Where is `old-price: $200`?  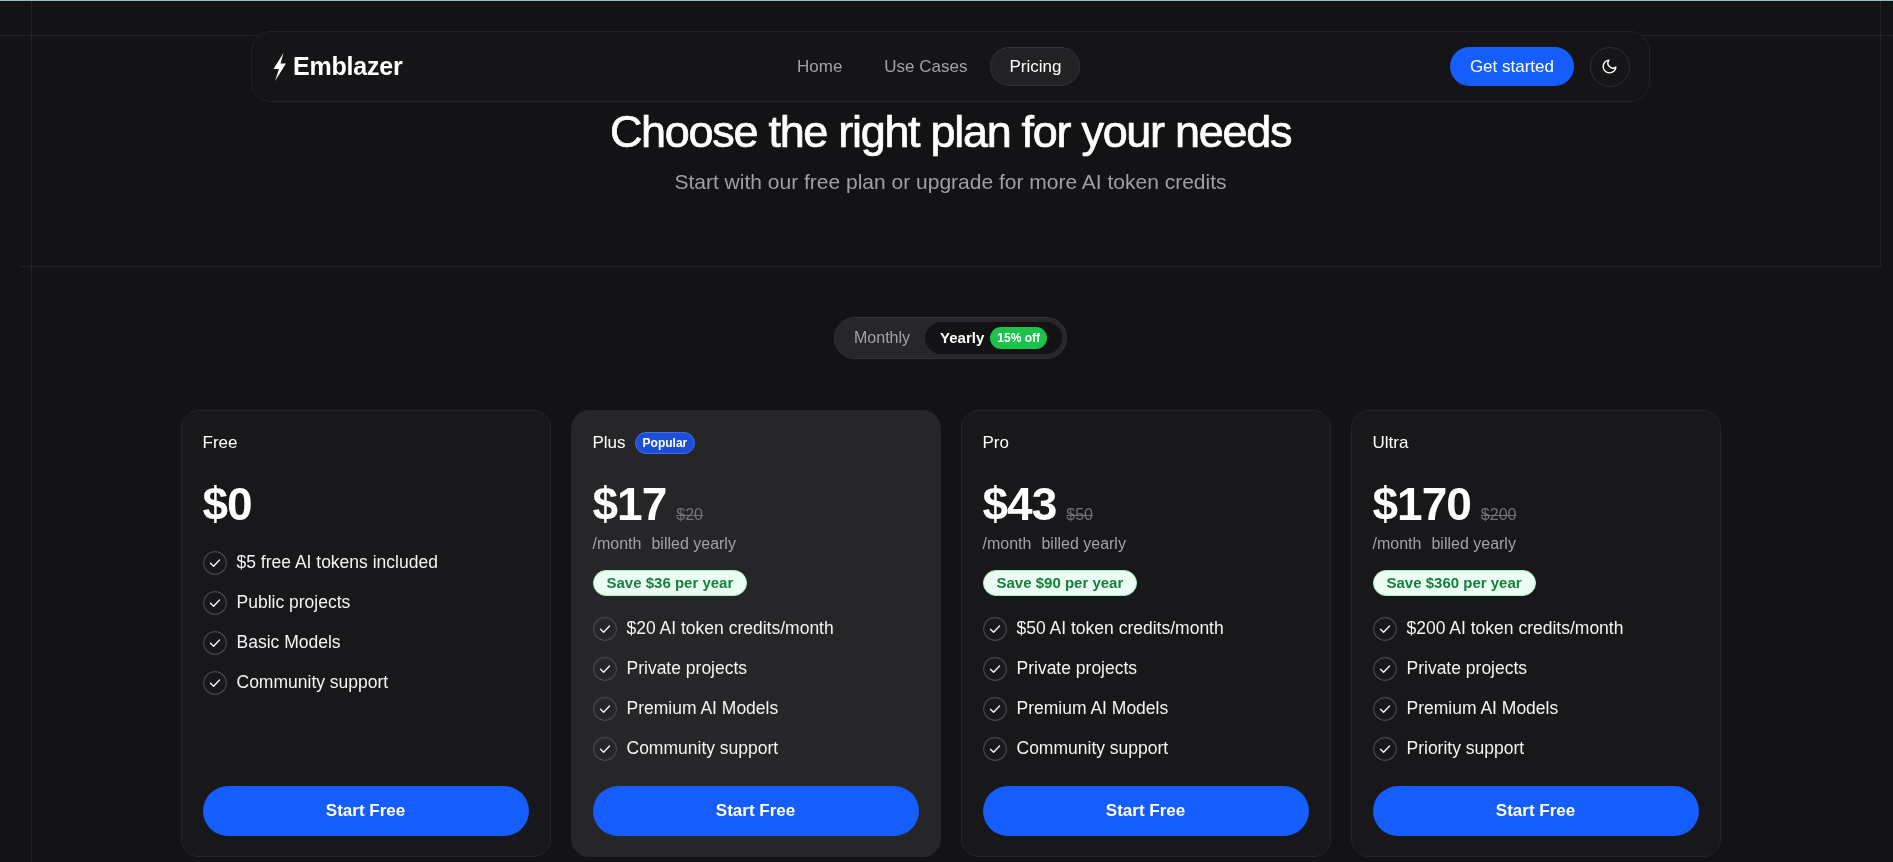
old-price: $200 is located at coordinates (1498, 514).